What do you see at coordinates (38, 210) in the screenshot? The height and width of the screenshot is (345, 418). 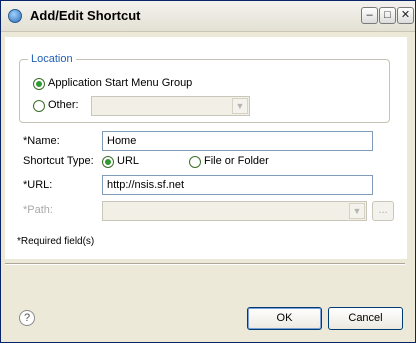 I see `path-label: *Path:` at bounding box center [38, 210].